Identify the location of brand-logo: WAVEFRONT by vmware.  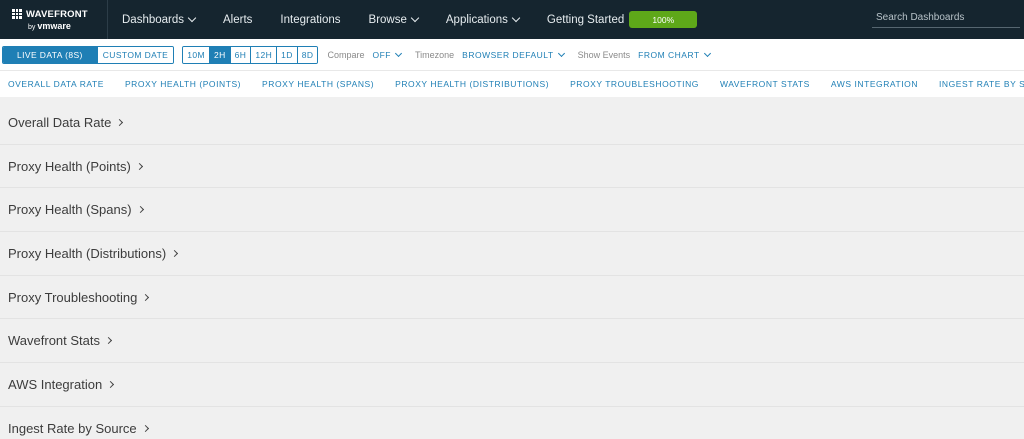
(54, 19).